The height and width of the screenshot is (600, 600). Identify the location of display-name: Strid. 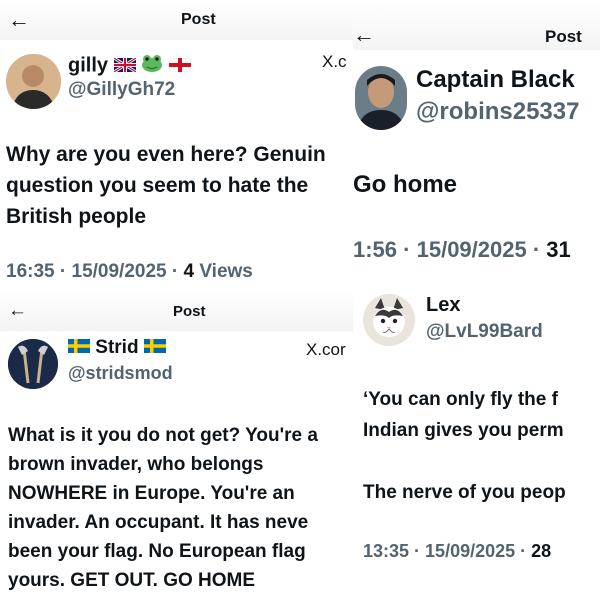
(117, 348).